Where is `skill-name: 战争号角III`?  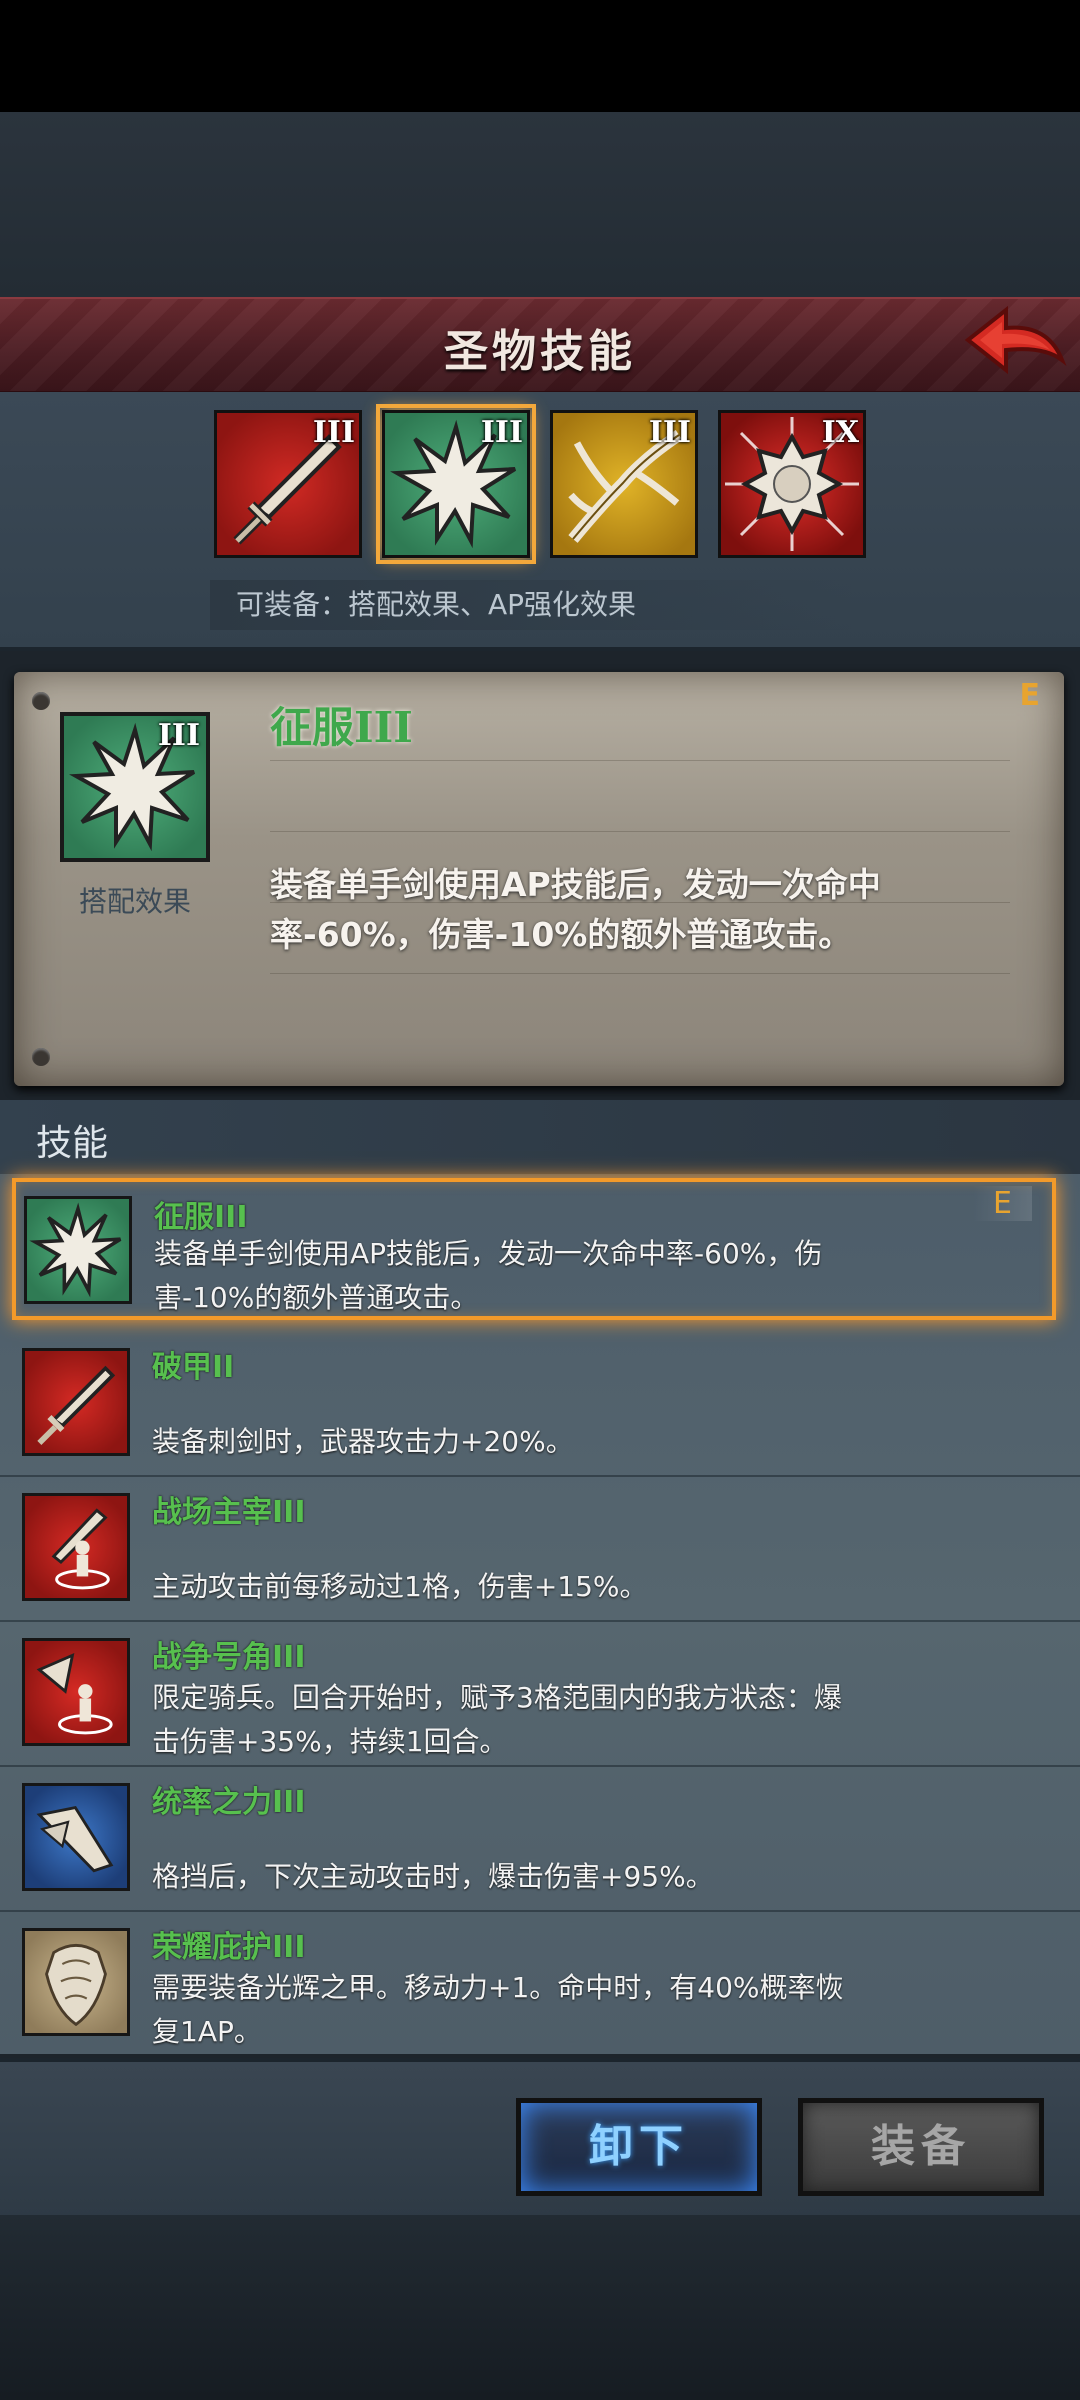
skill-name: 战争号角III is located at coordinates (229, 1657).